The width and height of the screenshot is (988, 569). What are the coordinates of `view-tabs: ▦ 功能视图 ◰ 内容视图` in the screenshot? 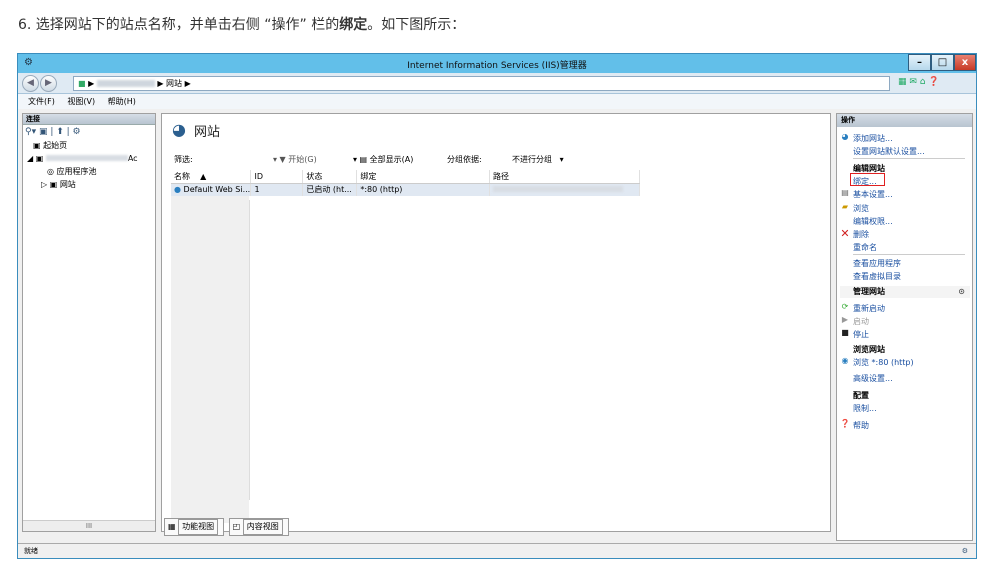 It's located at (264, 527).